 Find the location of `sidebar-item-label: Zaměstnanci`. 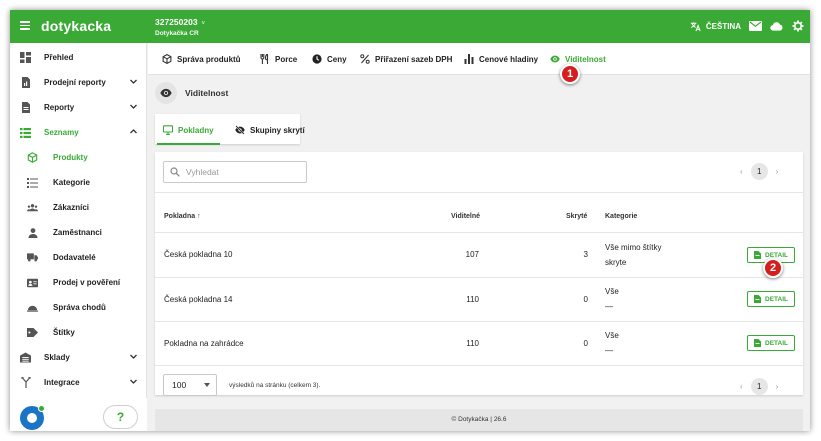

sidebar-item-label: Zaměstnanci is located at coordinates (77, 232).